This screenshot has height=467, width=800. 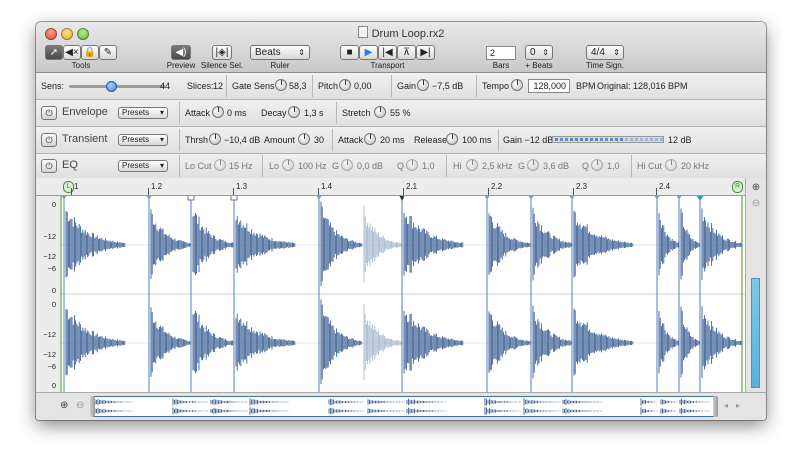 What do you see at coordinates (90, 52) in the screenshot?
I see `lock-tool-button: 🔒` at bounding box center [90, 52].